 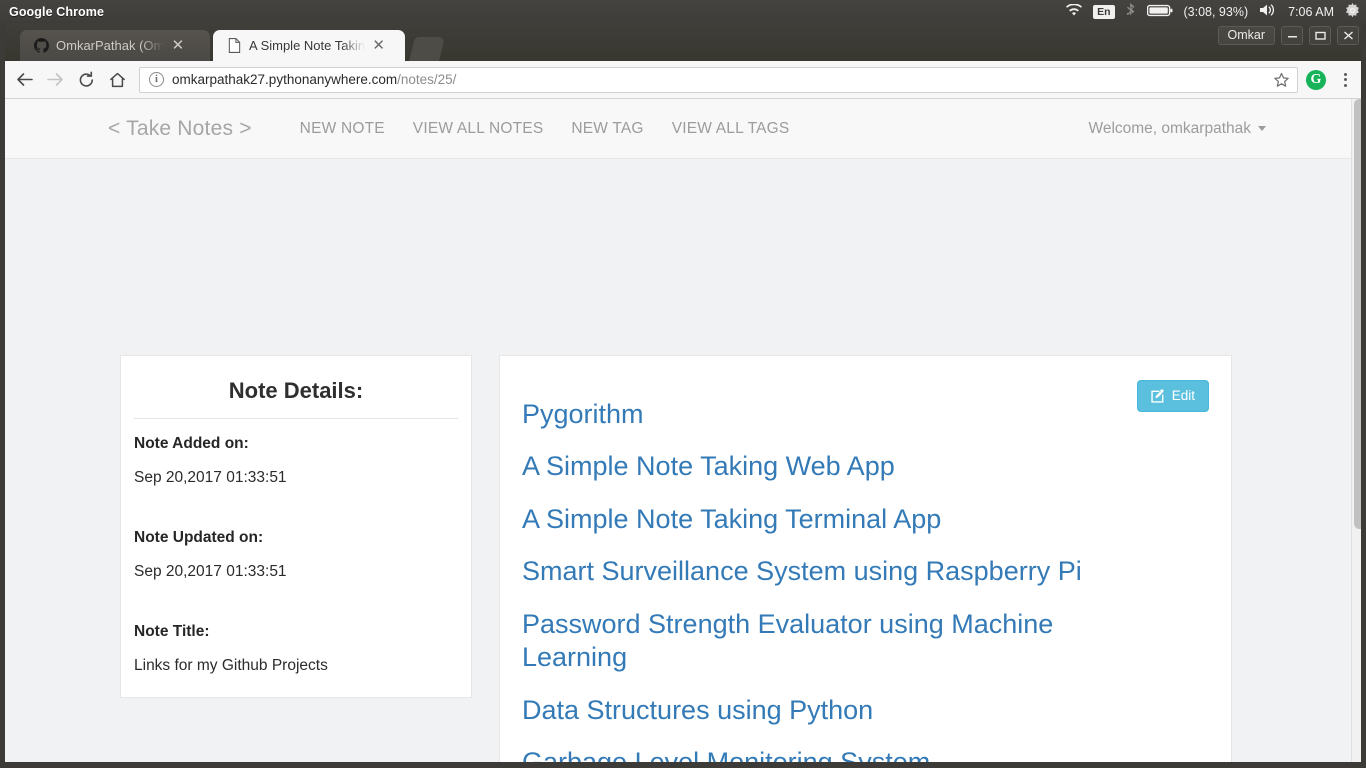 I want to click on page-icon, so click(x=234, y=46).